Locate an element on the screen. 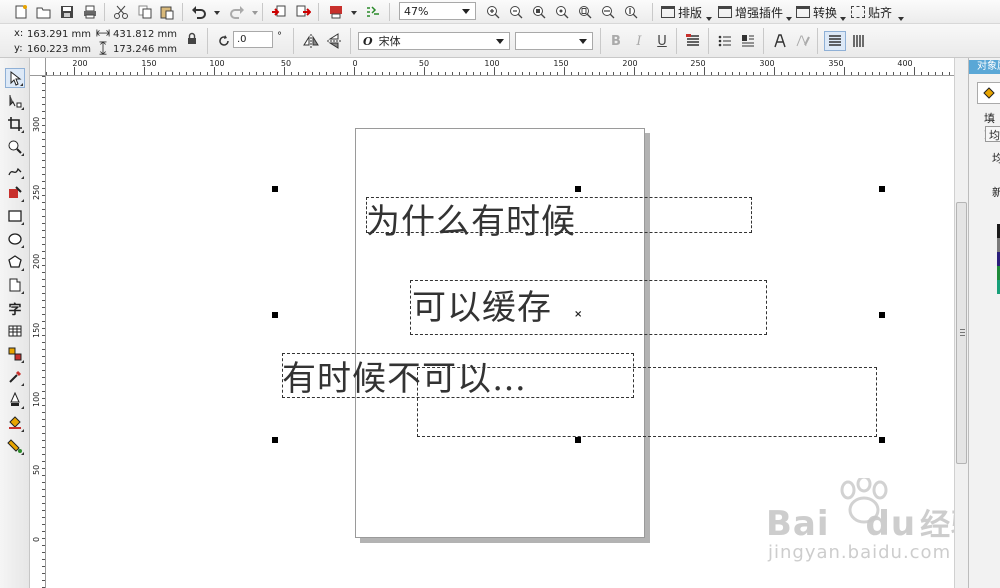 This screenshot has width=1000, height=588. y-position-field: 160.223 mm is located at coordinates (58, 49).